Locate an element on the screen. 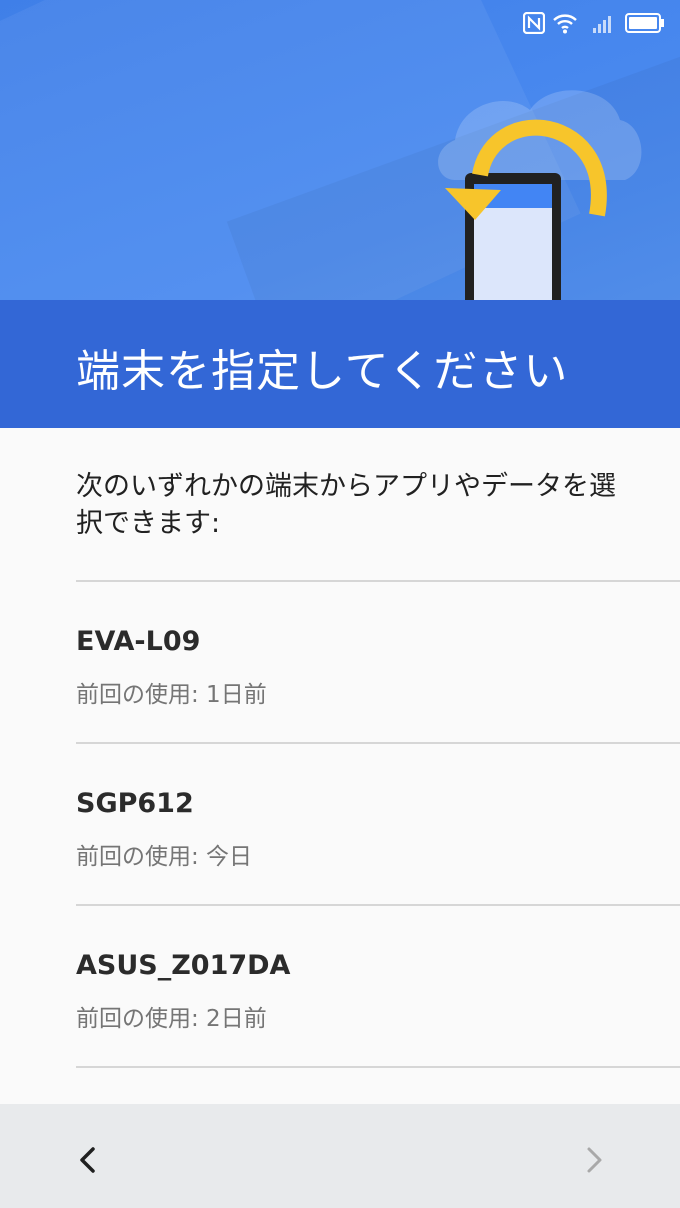  device-name: SGP612 is located at coordinates (135, 803).